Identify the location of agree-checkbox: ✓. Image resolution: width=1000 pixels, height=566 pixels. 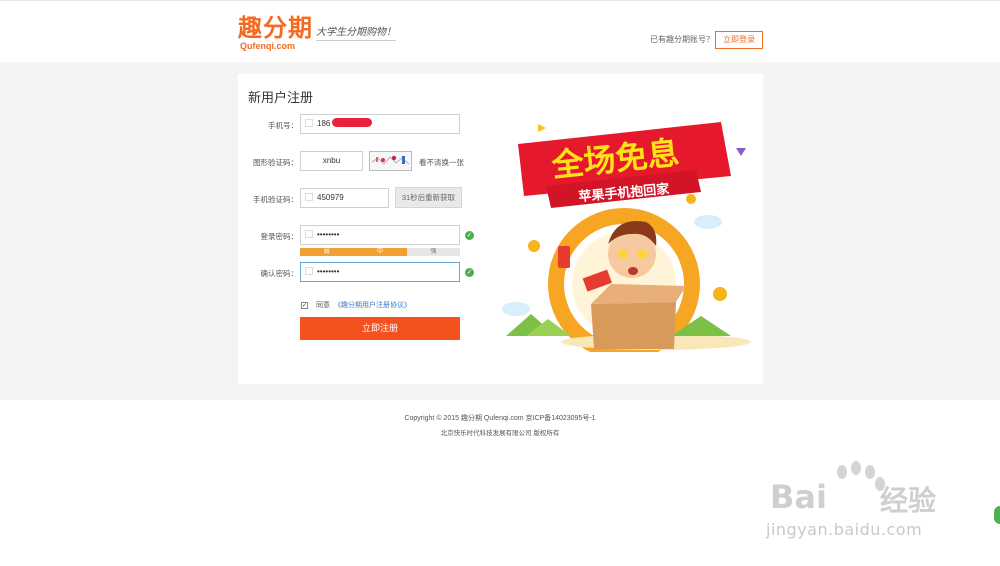
(304, 305).